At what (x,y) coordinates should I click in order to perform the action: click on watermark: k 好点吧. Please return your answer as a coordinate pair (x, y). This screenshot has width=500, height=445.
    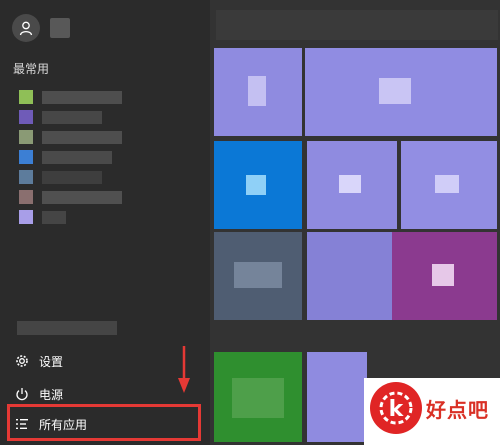
    Looking at the image, I should click on (432, 411).